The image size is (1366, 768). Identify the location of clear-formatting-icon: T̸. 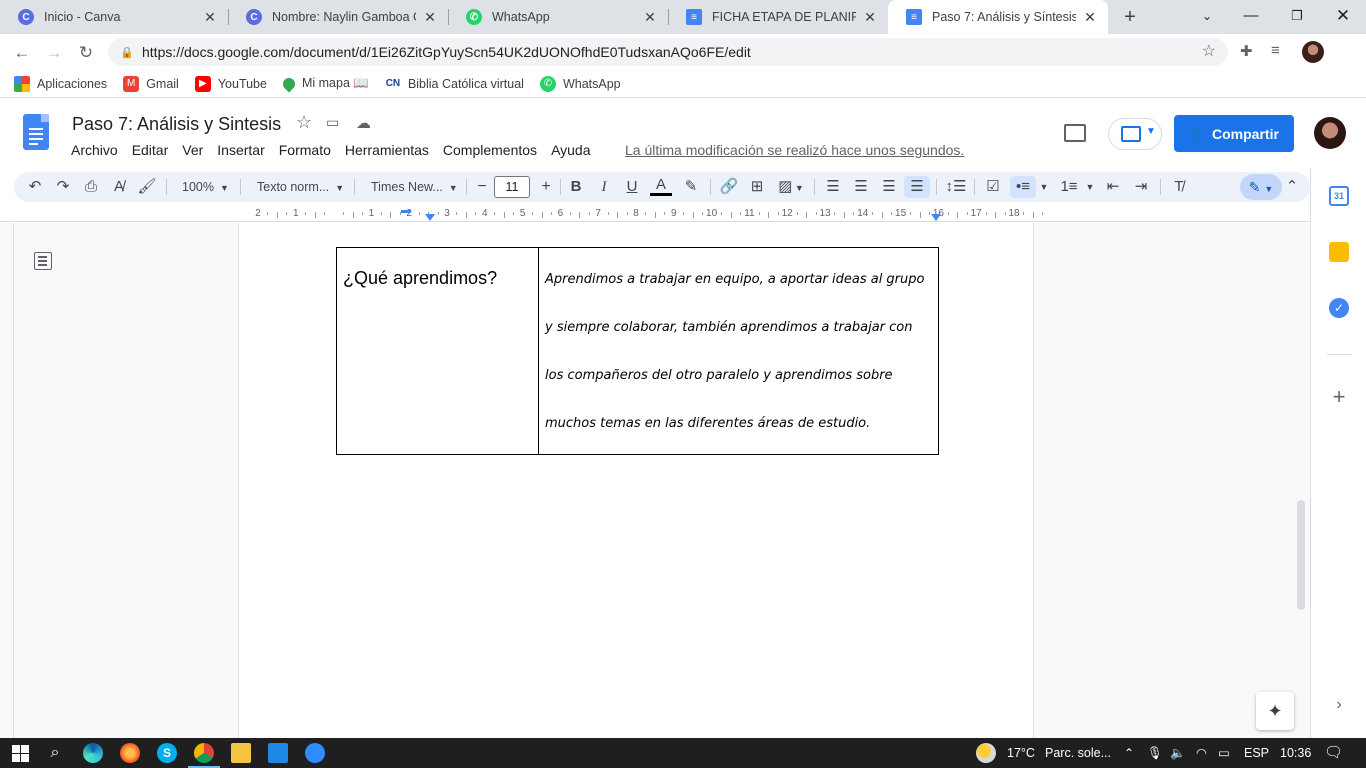
(1179, 187).